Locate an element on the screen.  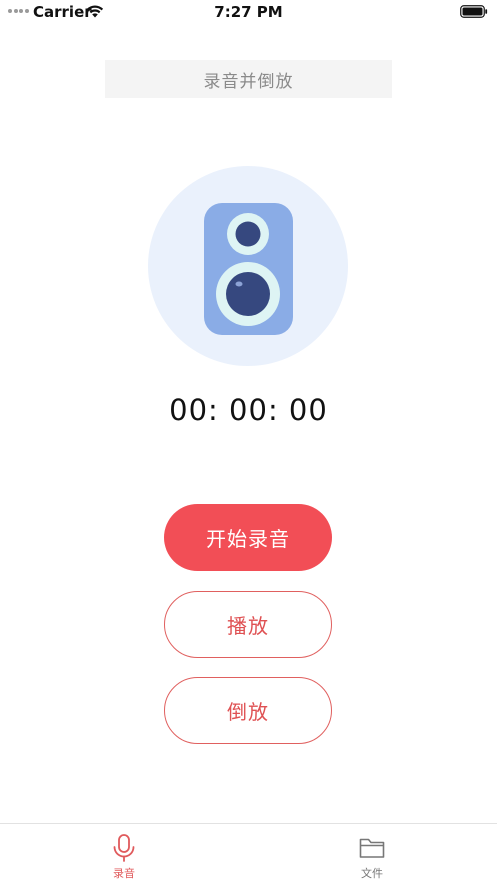
reverse-play-button: 倒放 is located at coordinates (248, 710).